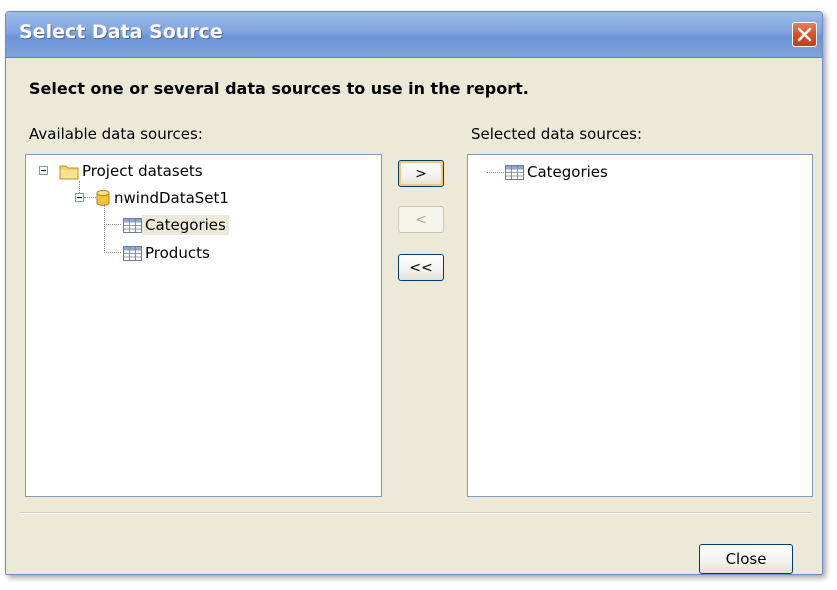  Describe the element at coordinates (421, 219) in the screenshot. I see `remove-button: <` at that location.